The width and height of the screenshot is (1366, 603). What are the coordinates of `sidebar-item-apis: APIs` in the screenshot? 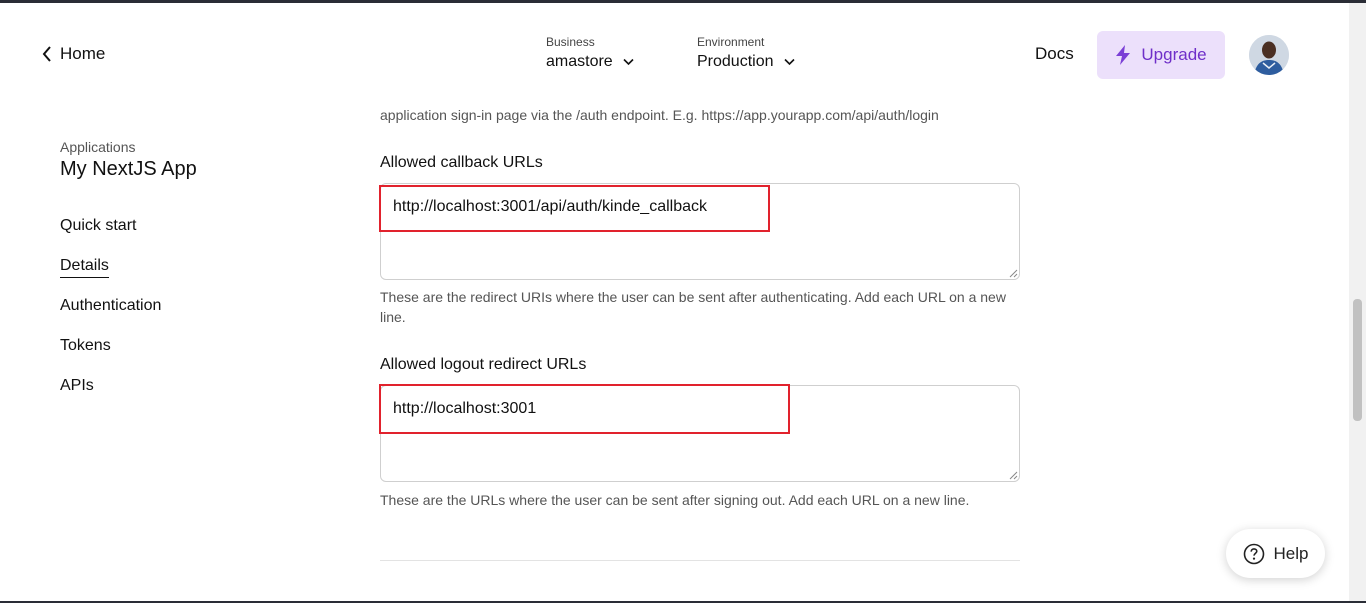 It's located at (110, 396).